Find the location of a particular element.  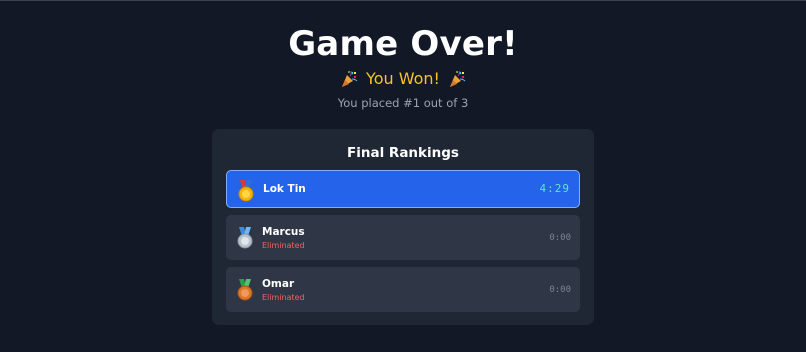

player-name: Omar is located at coordinates (278, 284).